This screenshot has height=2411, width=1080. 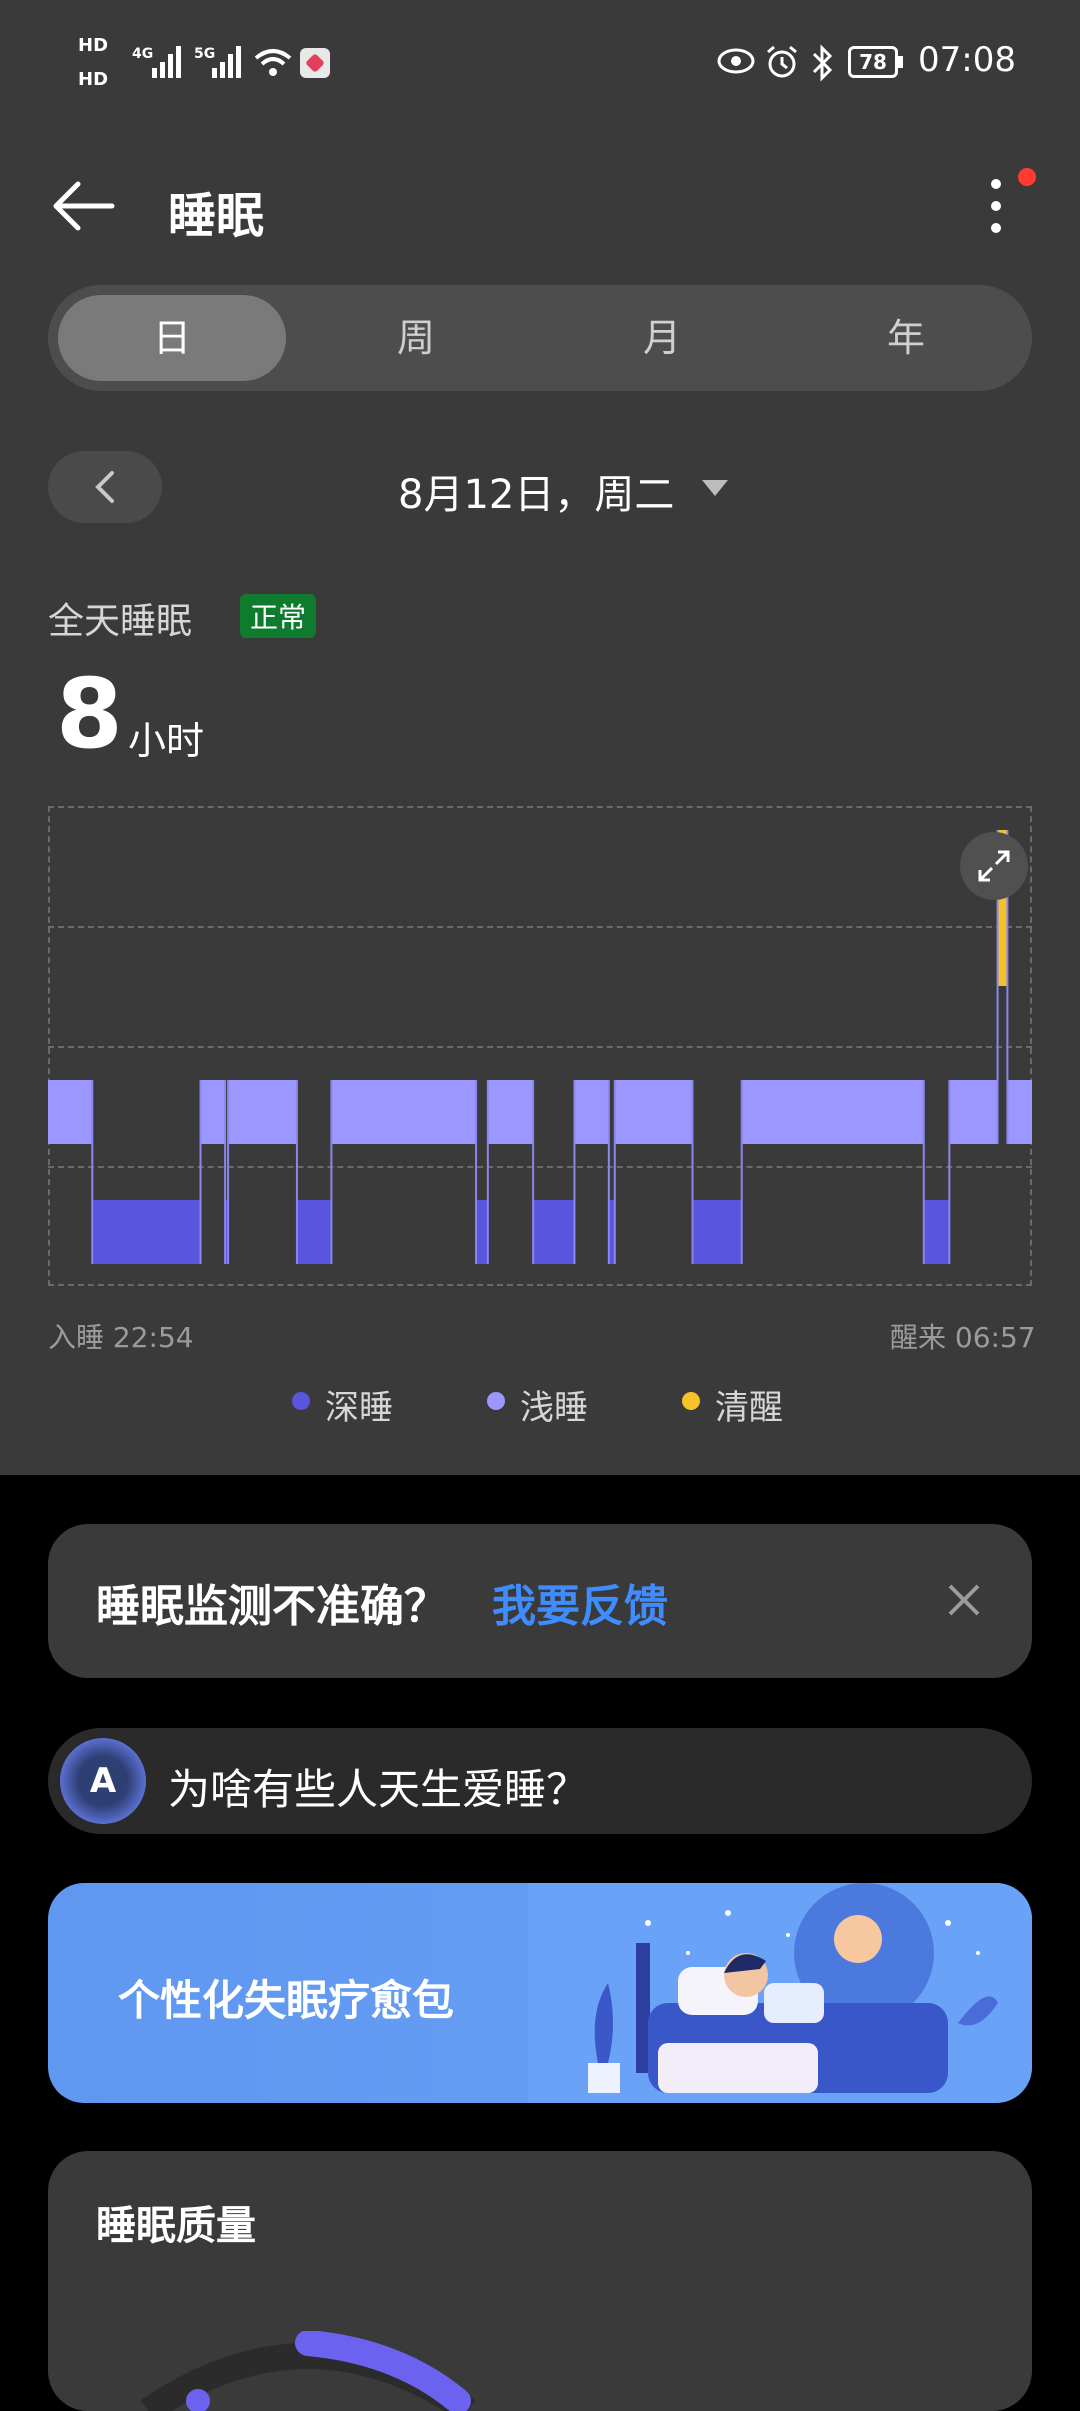 What do you see at coordinates (308, 2371) in the screenshot?
I see `quality-gauge` at bounding box center [308, 2371].